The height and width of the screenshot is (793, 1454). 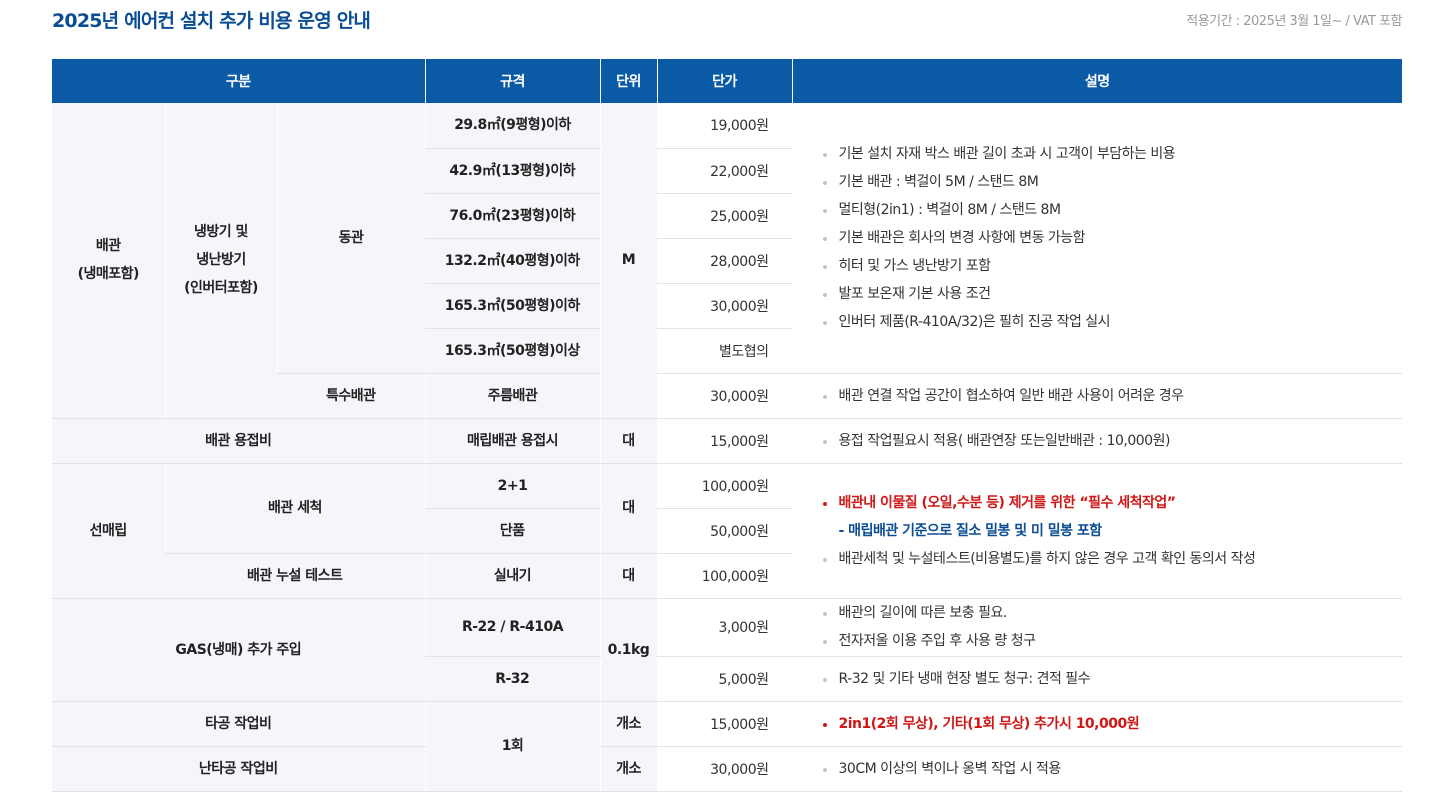 I want to click on spec-cell: 165.3㎡(50평형)이상, so click(x=512, y=351).